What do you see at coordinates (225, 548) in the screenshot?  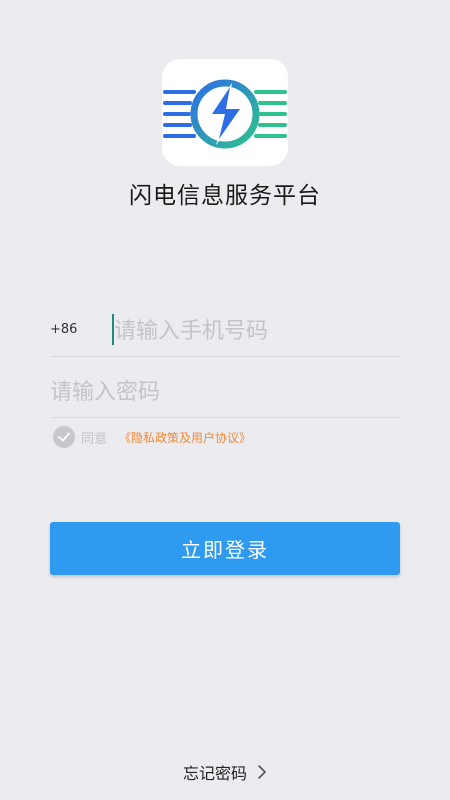 I see `login-button: 立即登录` at bounding box center [225, 548].